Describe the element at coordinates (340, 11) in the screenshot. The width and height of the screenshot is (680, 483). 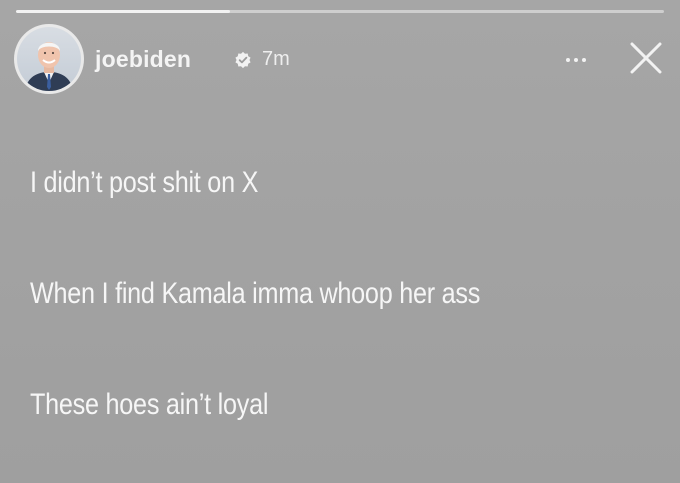
I see `story-progress-bar` at that location.